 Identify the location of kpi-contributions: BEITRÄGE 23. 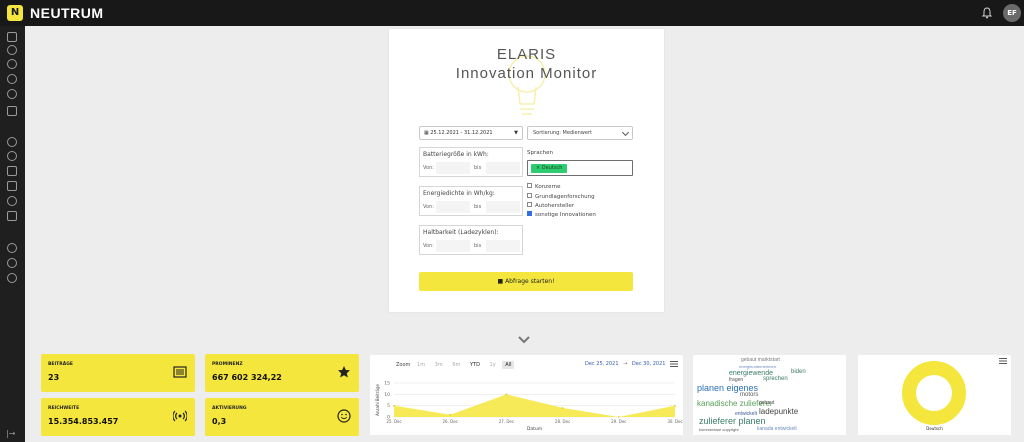
(118, 373).